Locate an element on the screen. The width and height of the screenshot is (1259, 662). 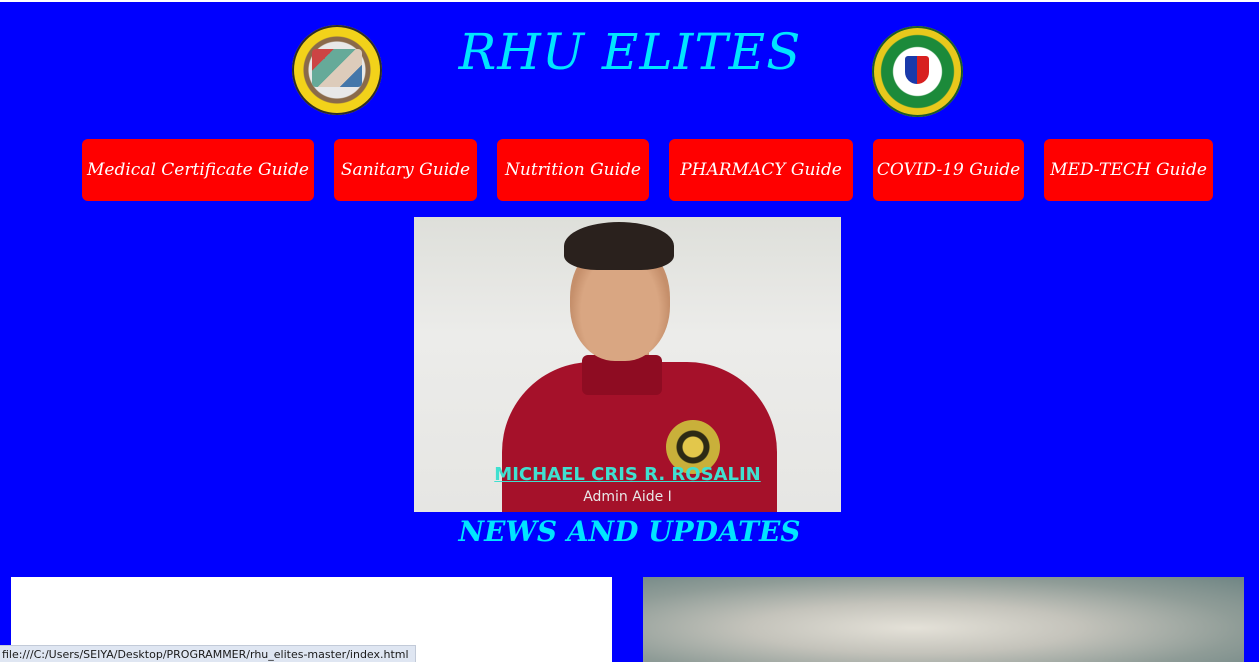
nav-med-tech-guide: MED-TECH Guide is located at coordinates (1128, 170).